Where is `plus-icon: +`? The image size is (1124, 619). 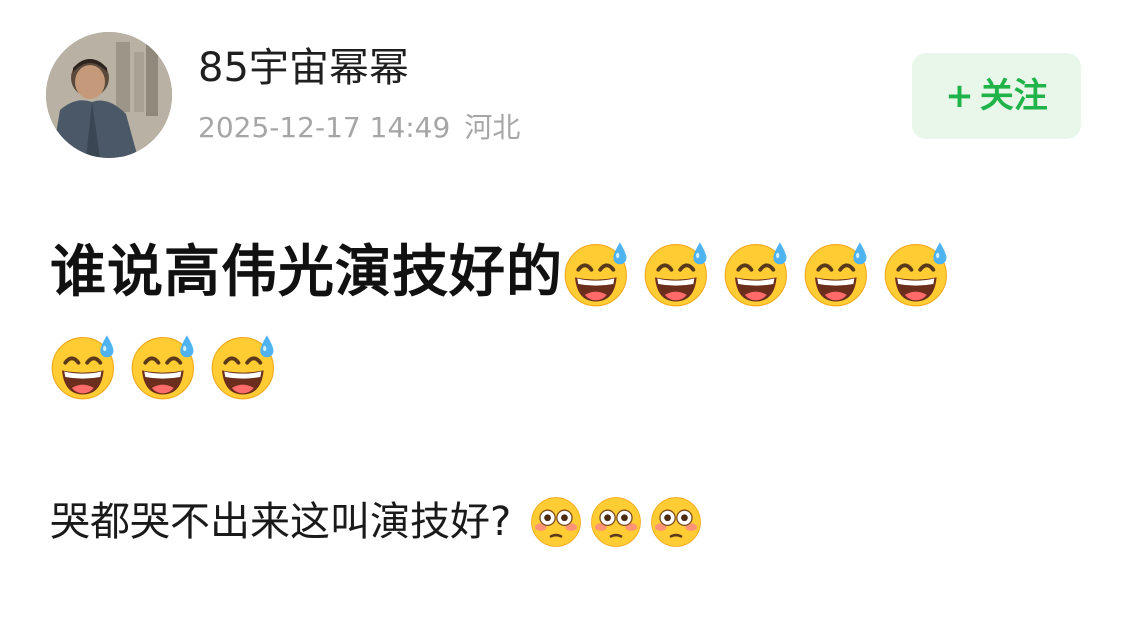 plus-icon: + is located at coordinates (959, 96).